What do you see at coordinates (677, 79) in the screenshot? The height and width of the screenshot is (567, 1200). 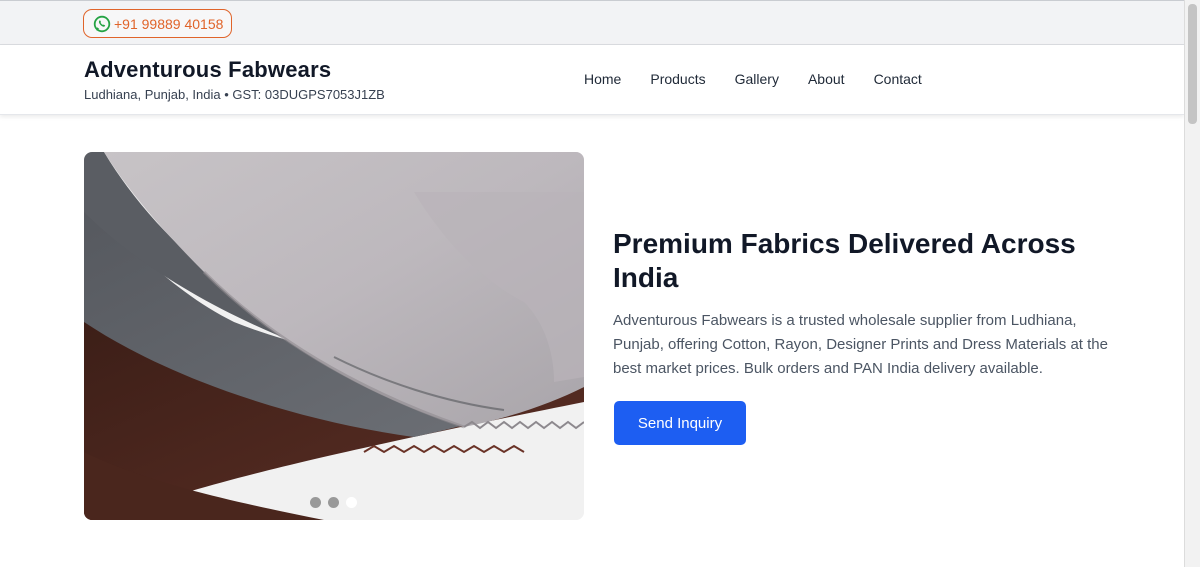 I see `nav-products: Products` at bounding box center [677, 79].